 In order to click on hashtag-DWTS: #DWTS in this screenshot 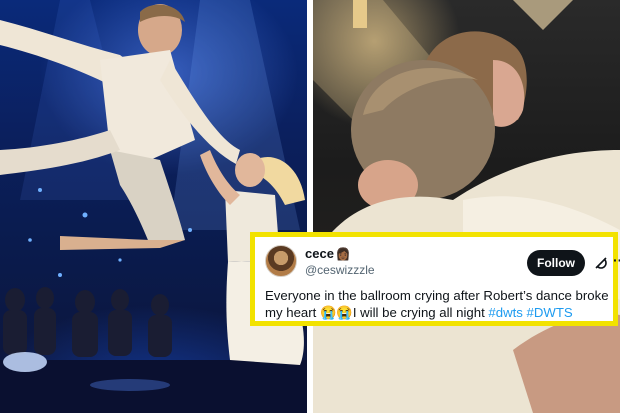, I will do `click(550, 312)`.